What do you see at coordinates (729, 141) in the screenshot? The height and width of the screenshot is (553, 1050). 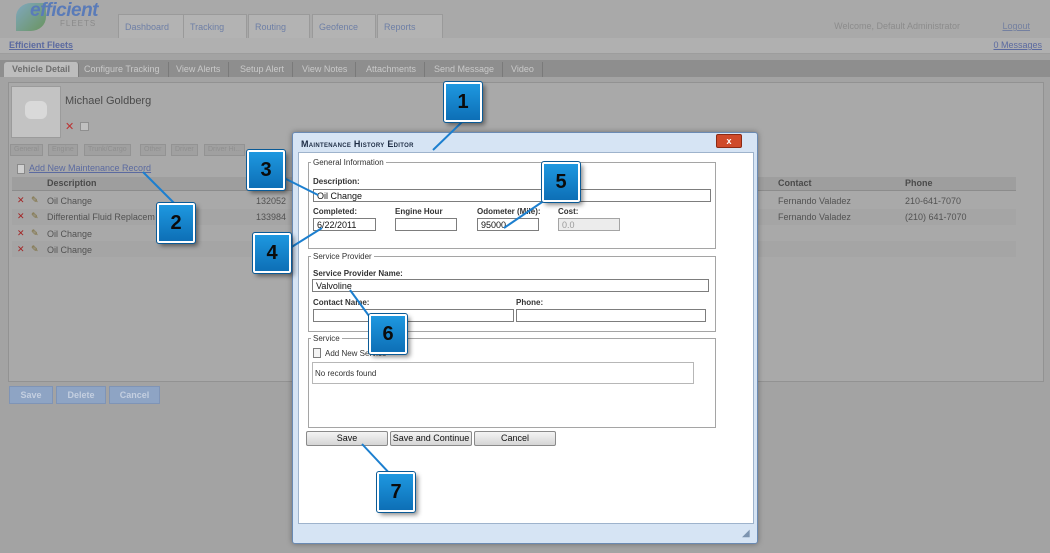 I see `close-icon: x` at bounding box center [729, 141].